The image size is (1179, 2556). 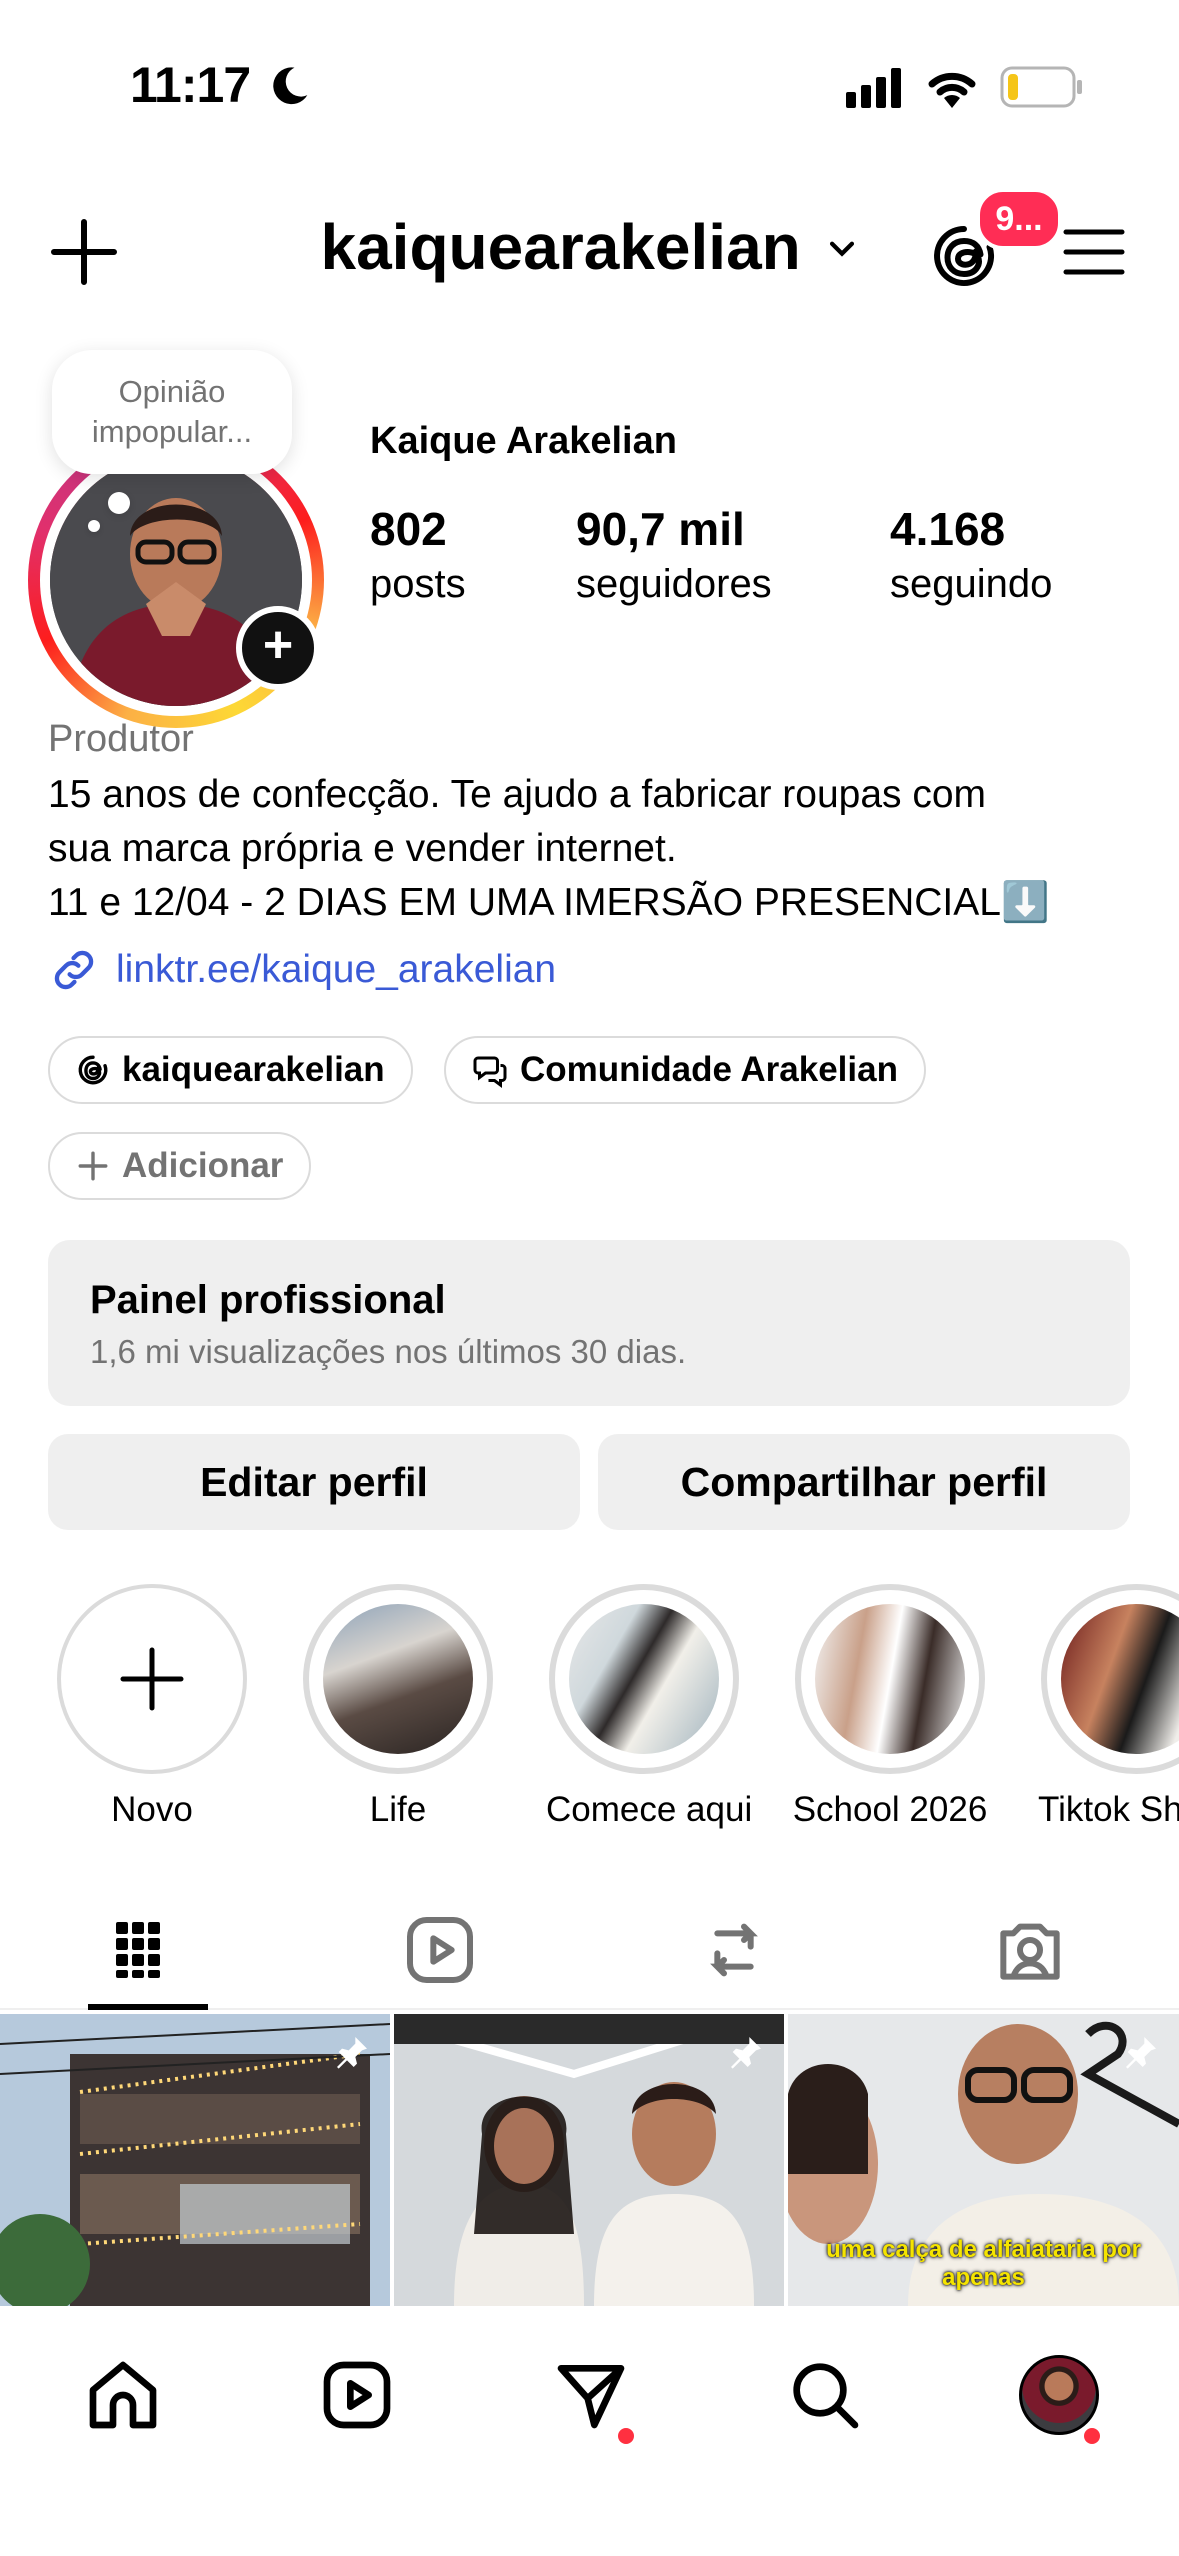 I want to click on search-icon, so click(x=826, y=2396).